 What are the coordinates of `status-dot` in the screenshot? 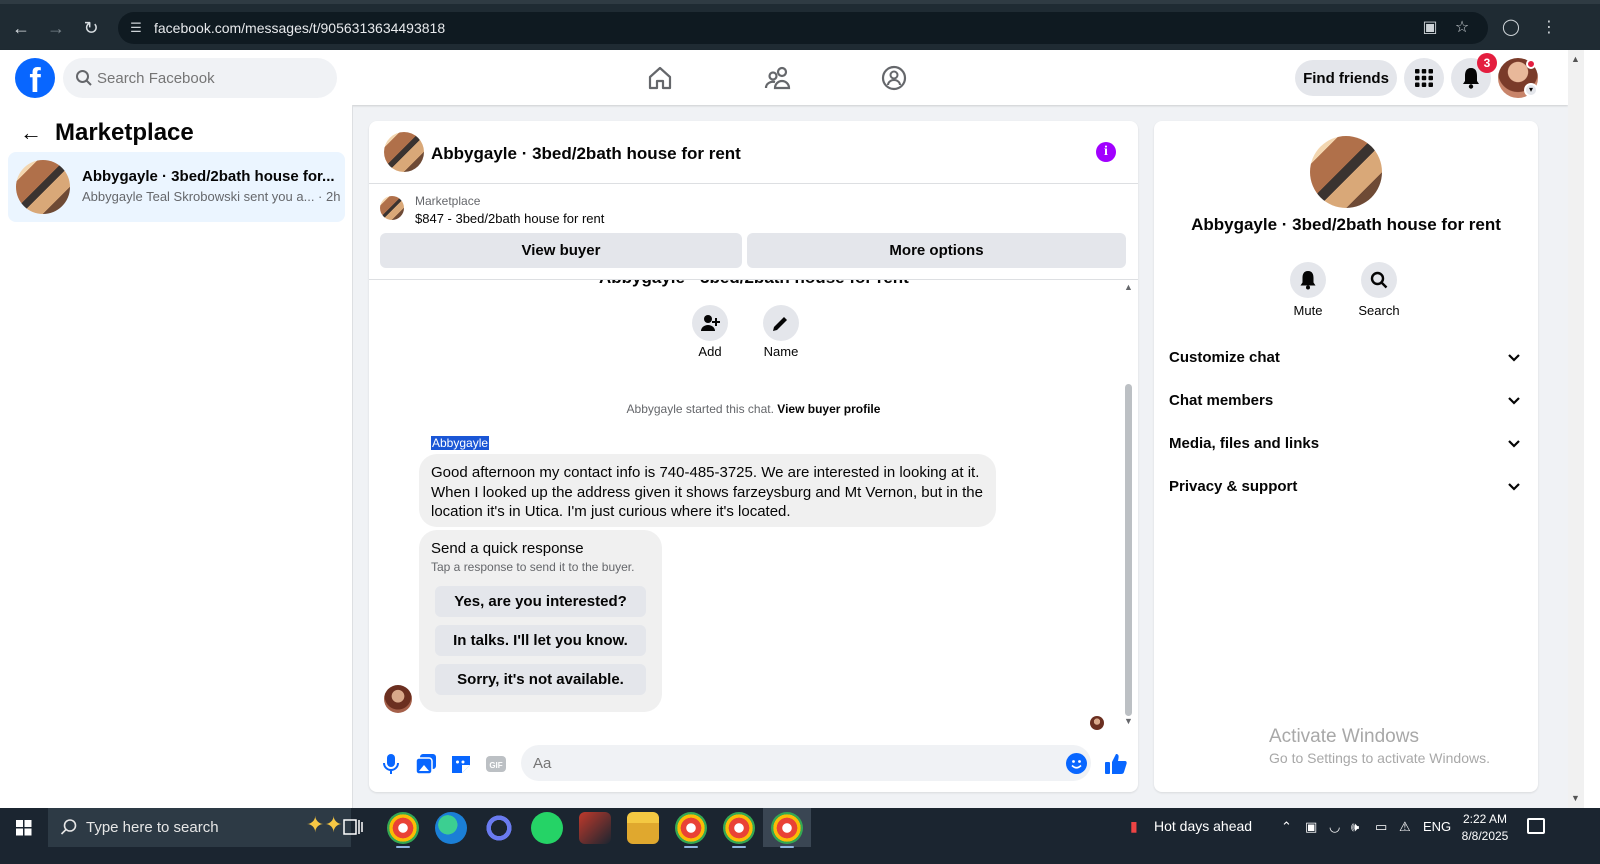 It's located at (1531, 64).